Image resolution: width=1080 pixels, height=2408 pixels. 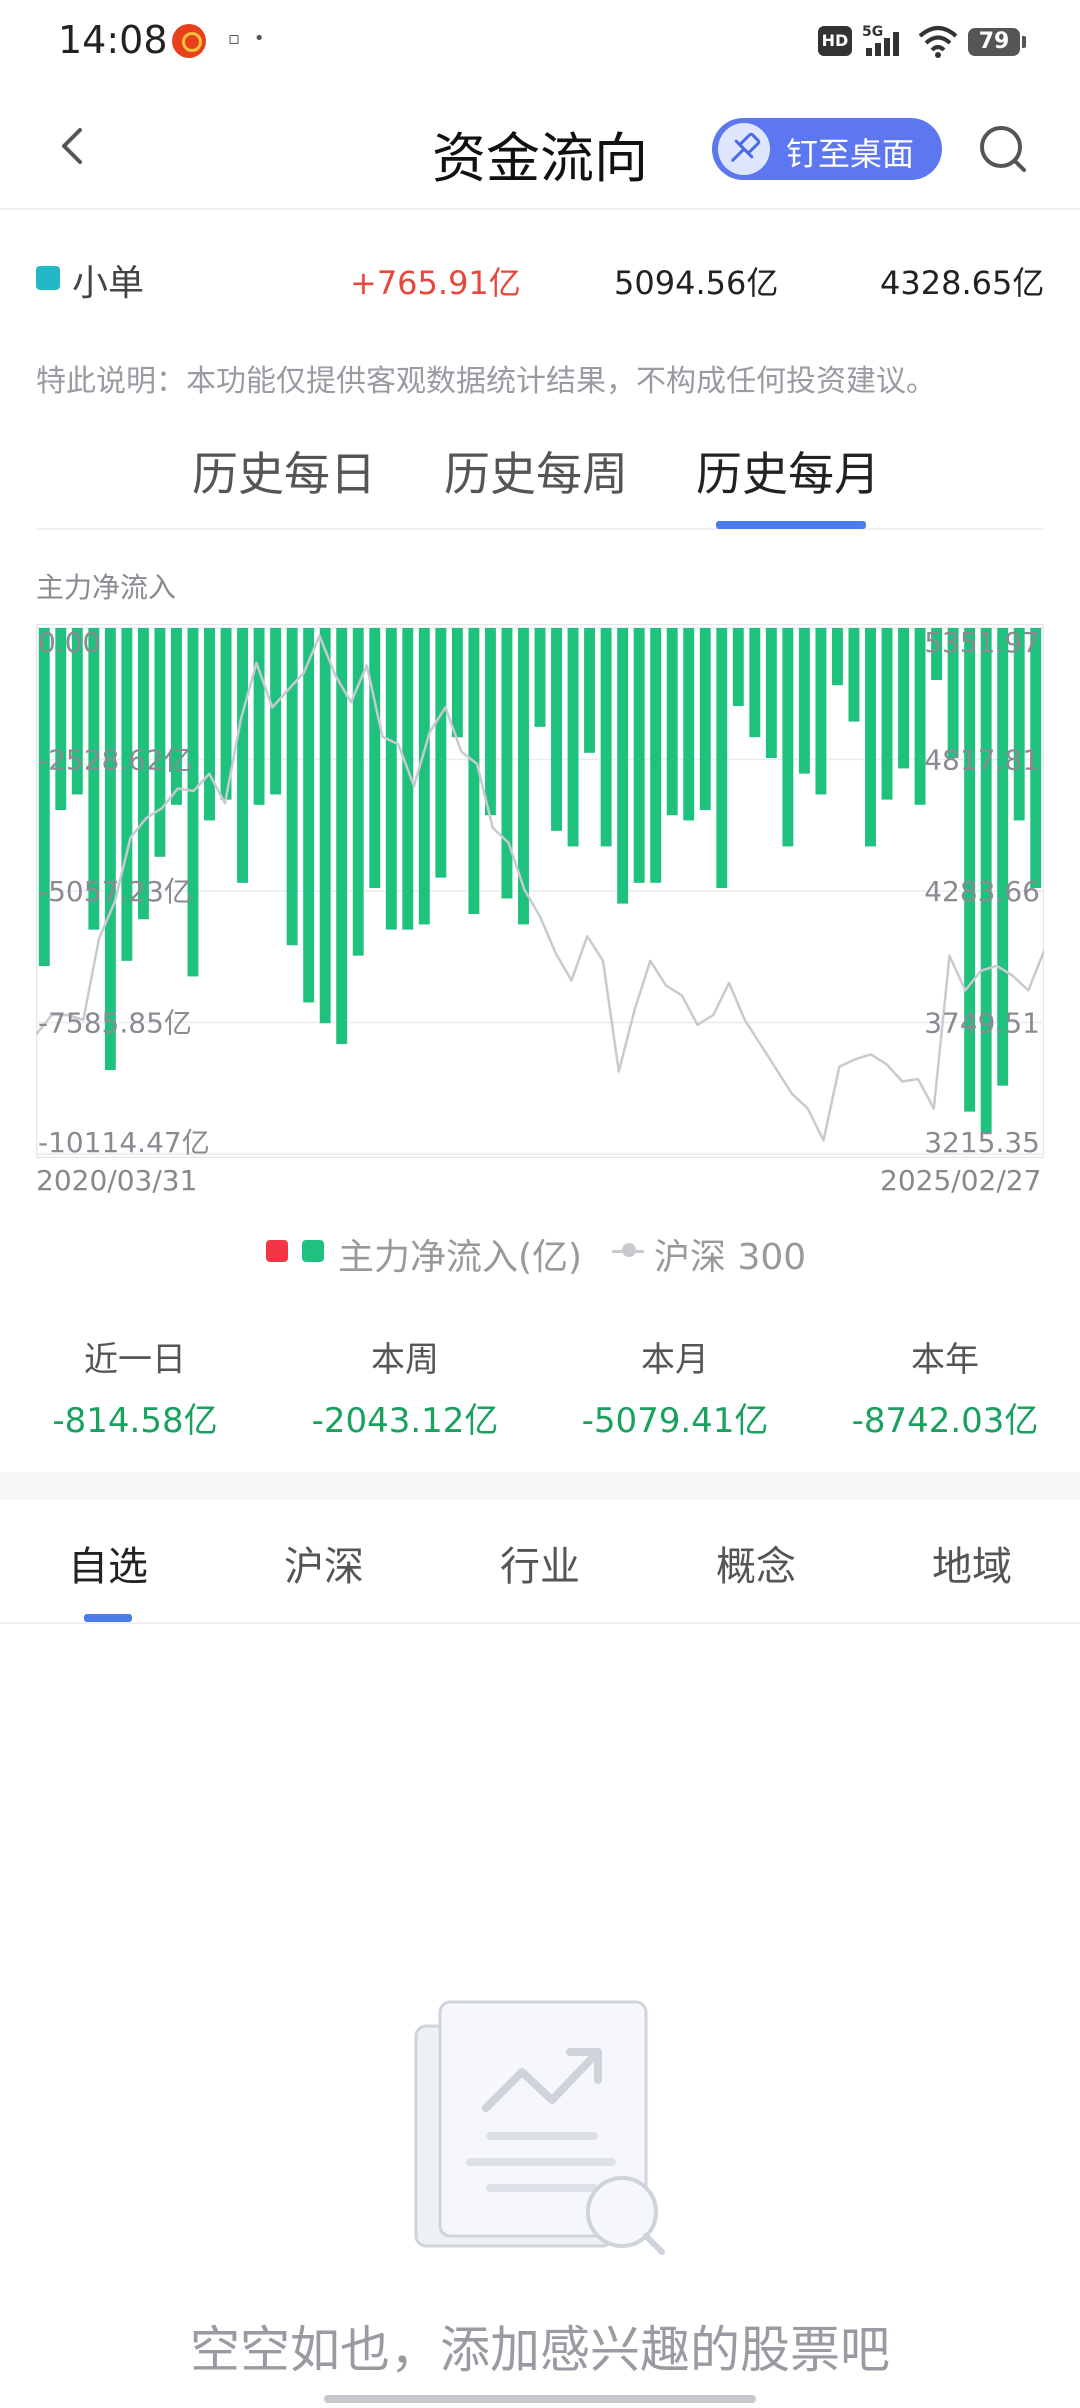 I want to click on nav-bar: 资金流向 钉至桌面, so click(x=540, y=147).